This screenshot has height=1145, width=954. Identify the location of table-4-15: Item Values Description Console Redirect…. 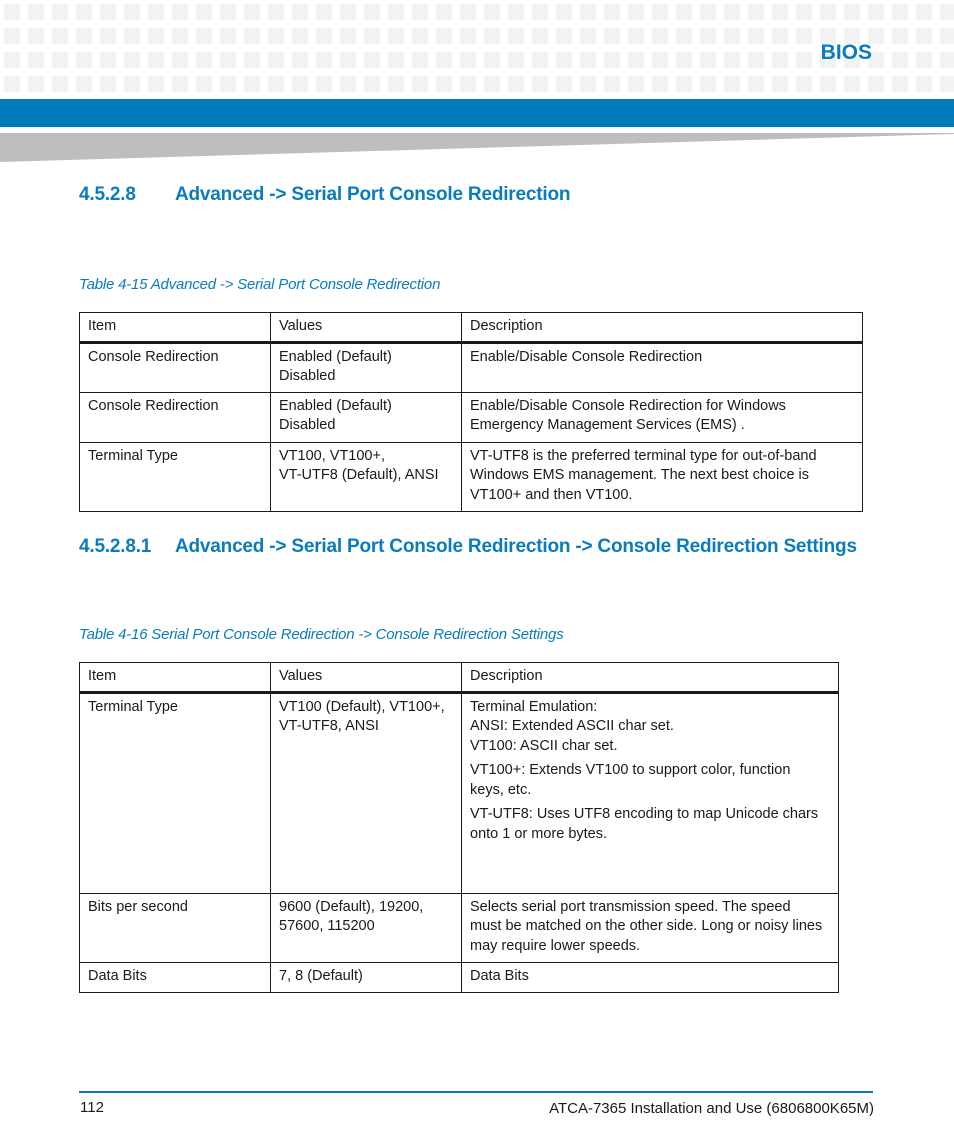
(471, 412).